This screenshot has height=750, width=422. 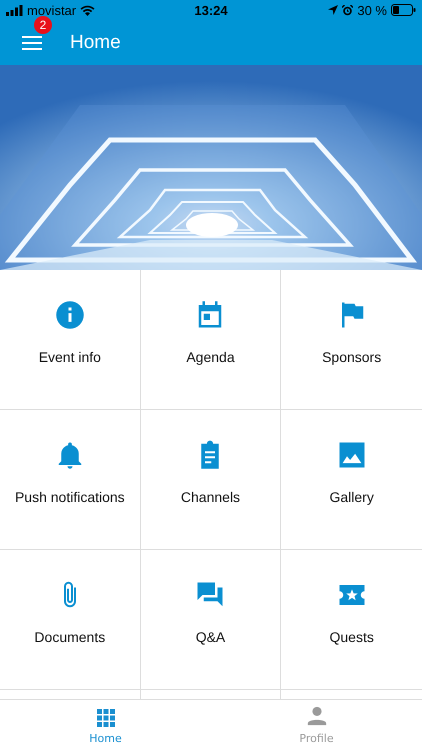 I want to click on menu-tile: Q&A, so click(x=211, y=620).